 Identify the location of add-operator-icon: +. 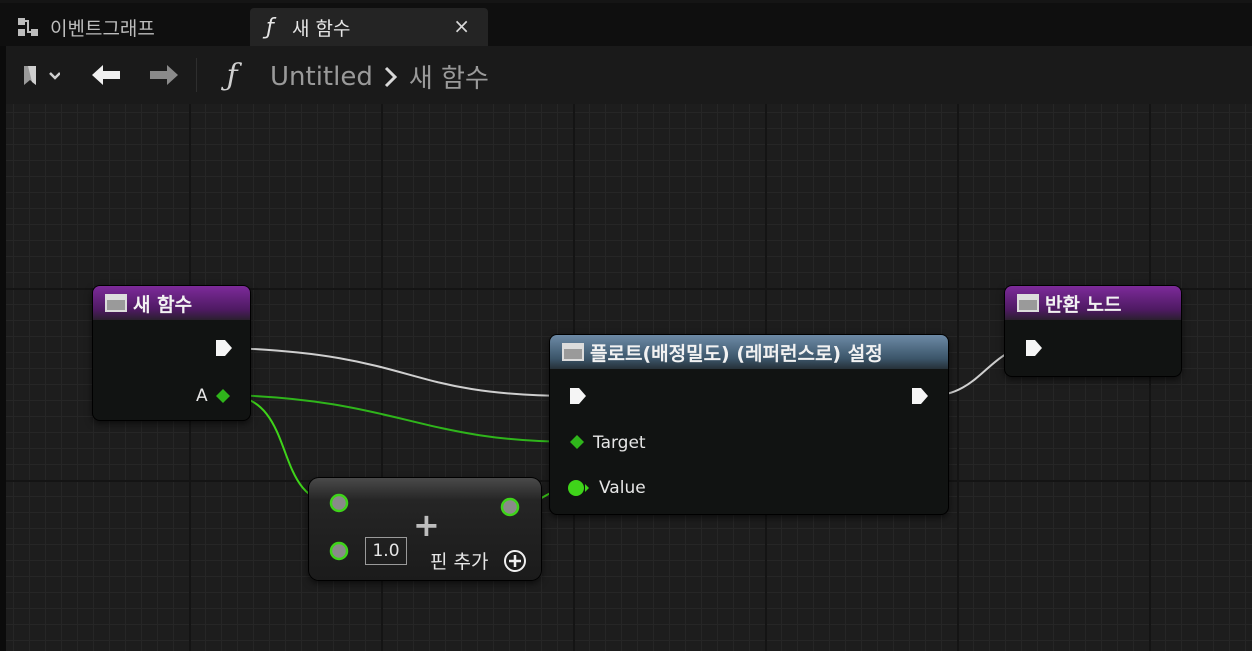
(426, 525).